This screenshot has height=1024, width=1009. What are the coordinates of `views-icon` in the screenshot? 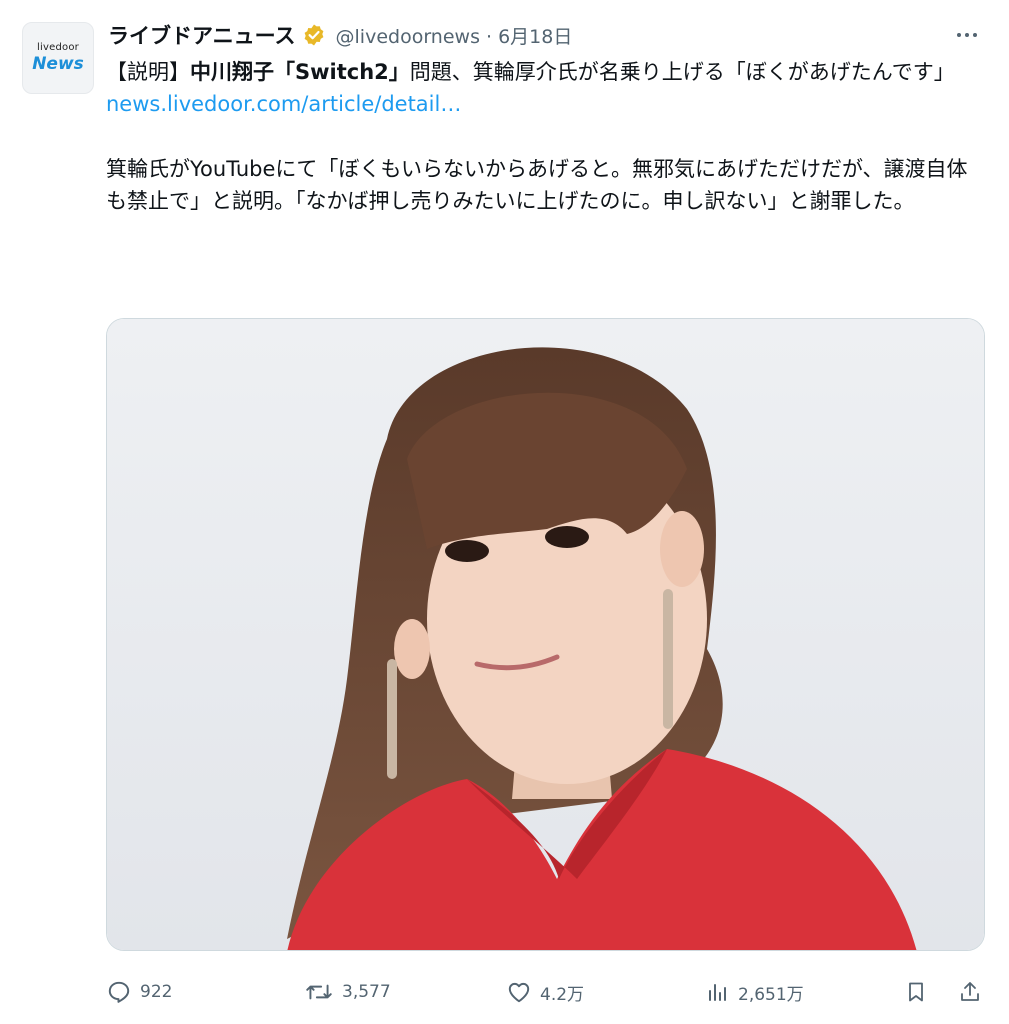 It's located at (718, 992).